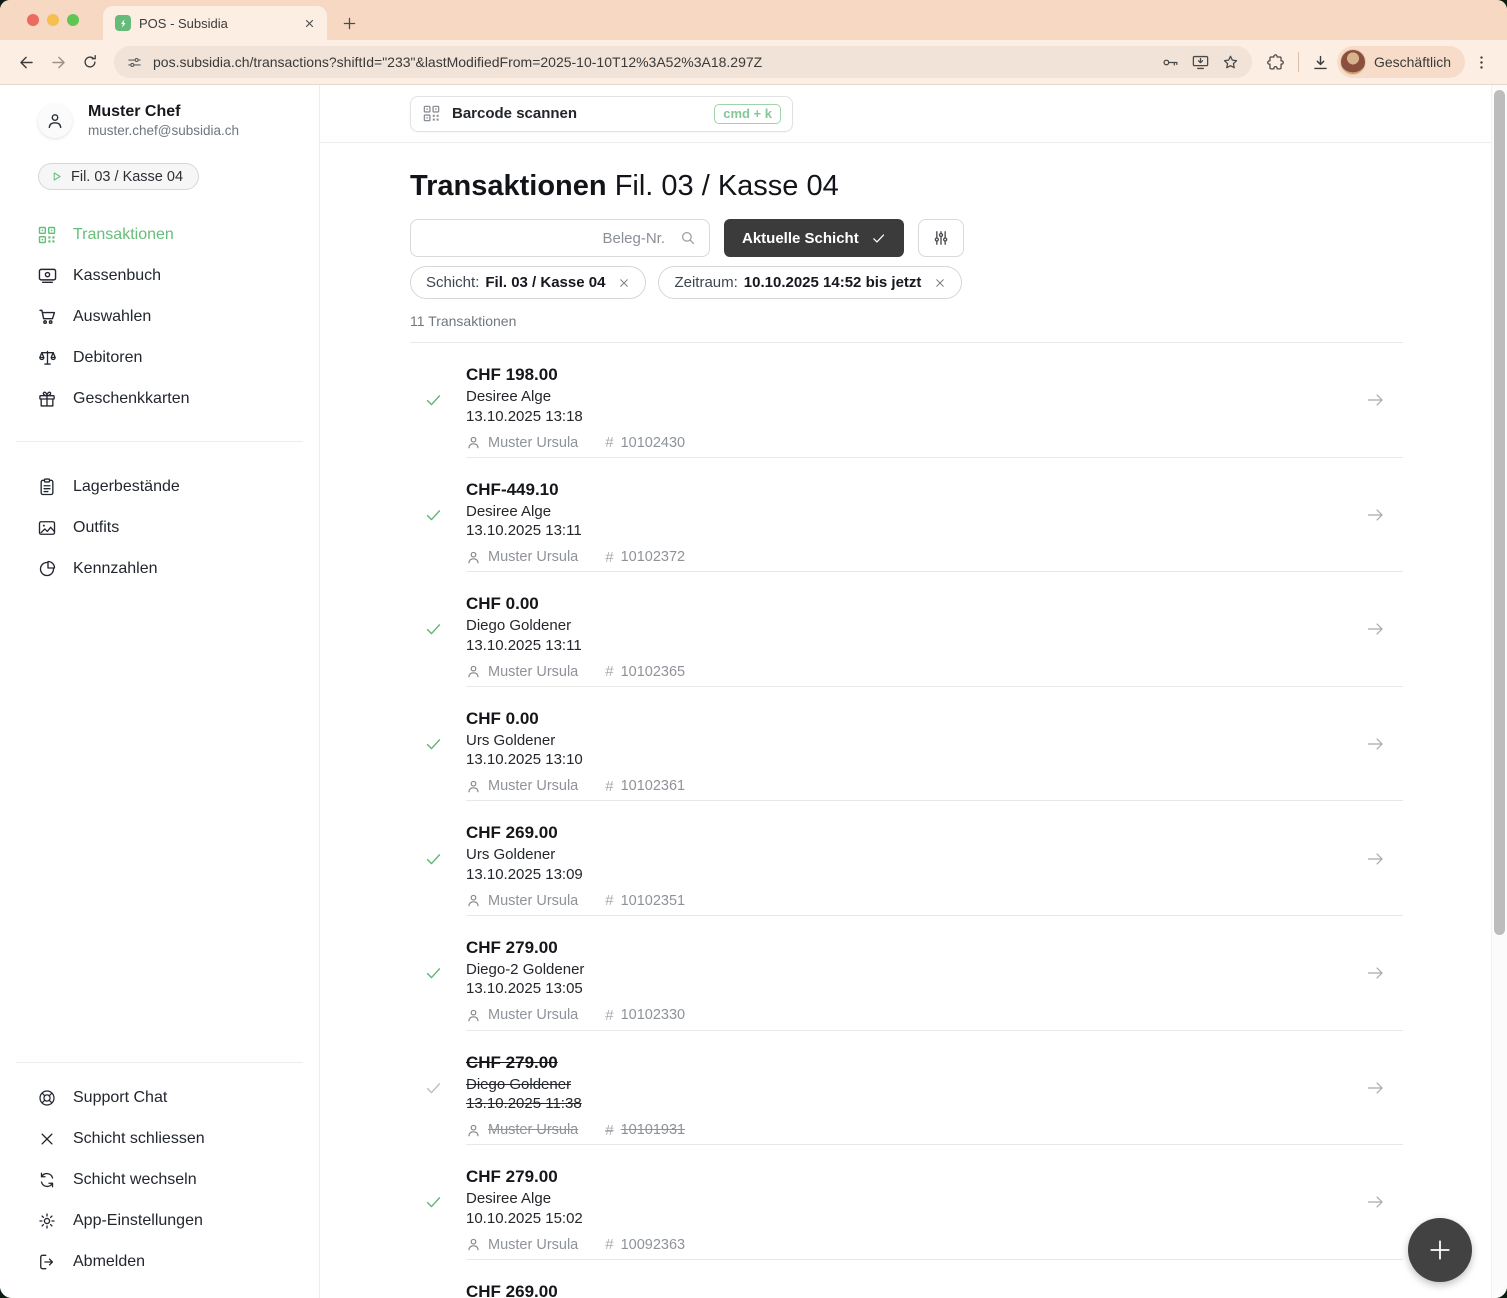 This screenshot has height=1298, width=1507. I want to click on plus-icon, so click(1440, 1250).